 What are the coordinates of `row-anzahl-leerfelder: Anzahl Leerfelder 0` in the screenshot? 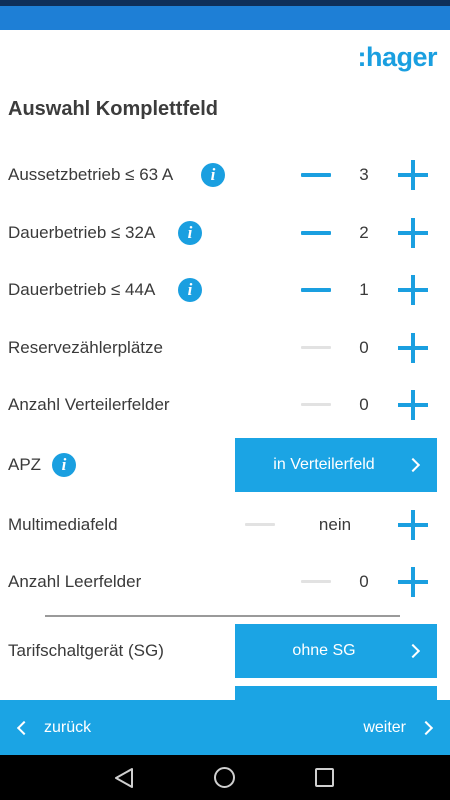 It's located at (225, 582).